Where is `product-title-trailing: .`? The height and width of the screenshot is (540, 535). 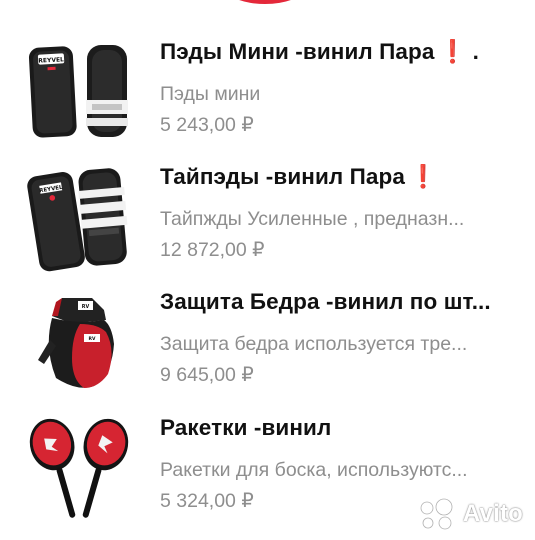 product-title-trailing: . is located at coordinates (475, 51).